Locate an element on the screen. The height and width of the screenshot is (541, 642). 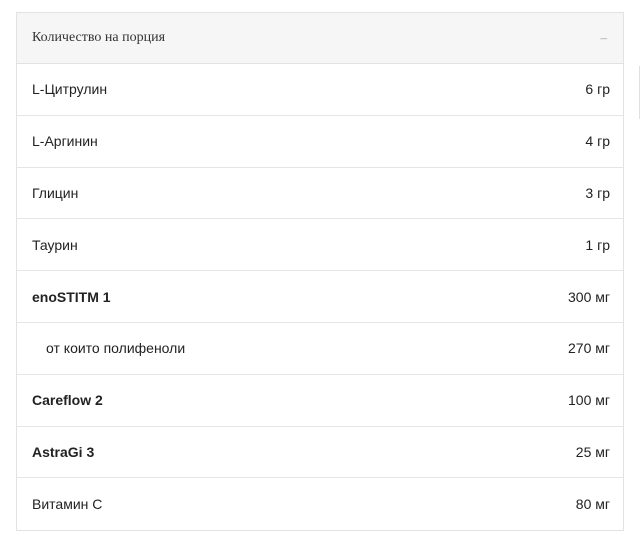
ingredient-row: enoSTITM 1 300 мг is located at coordinates (320, 297).